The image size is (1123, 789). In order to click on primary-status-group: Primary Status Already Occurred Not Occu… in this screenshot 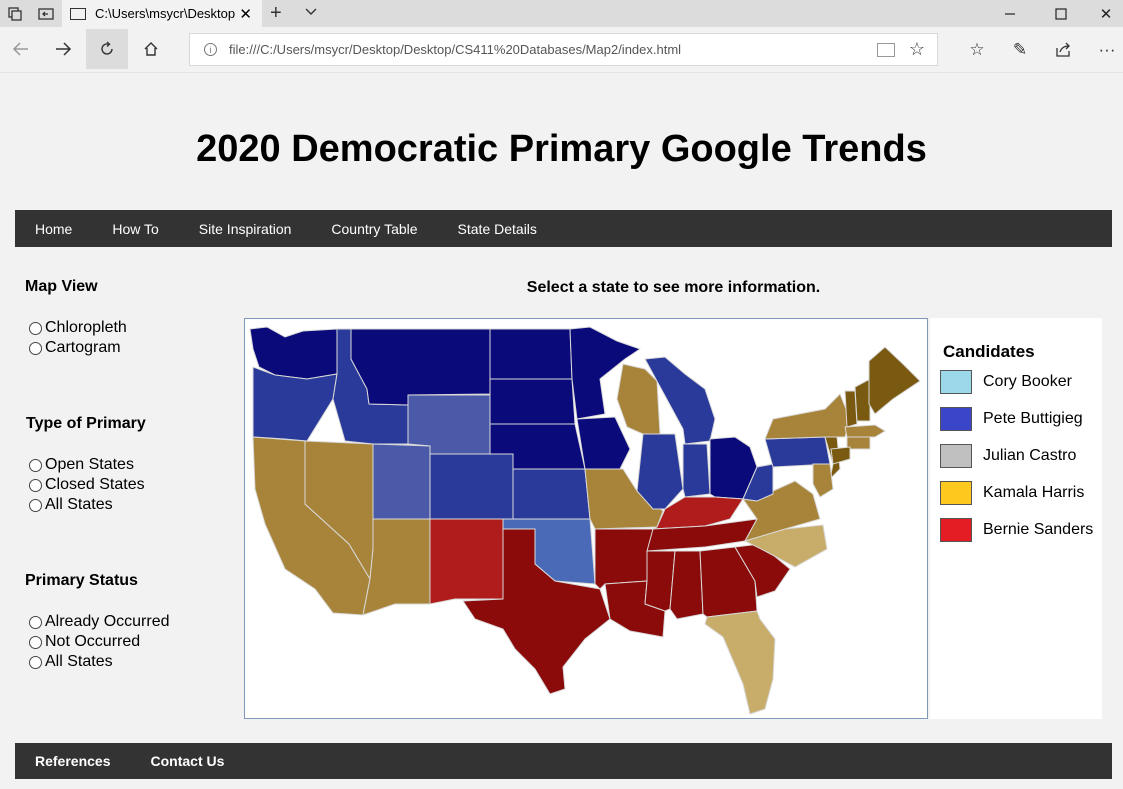, I will do `click(130, 622)`.